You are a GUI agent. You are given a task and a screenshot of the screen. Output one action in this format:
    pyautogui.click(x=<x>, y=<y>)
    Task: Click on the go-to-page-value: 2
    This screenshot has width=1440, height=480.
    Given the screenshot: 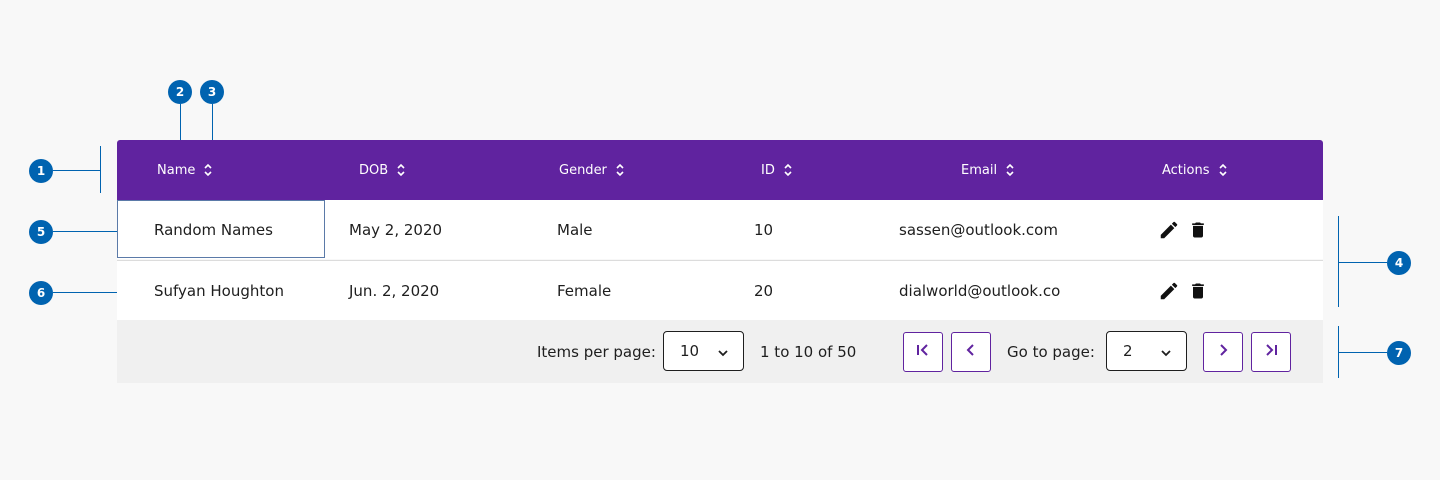 What is the action you would take?
    pyautogui.click(x=1128, y=351)
    